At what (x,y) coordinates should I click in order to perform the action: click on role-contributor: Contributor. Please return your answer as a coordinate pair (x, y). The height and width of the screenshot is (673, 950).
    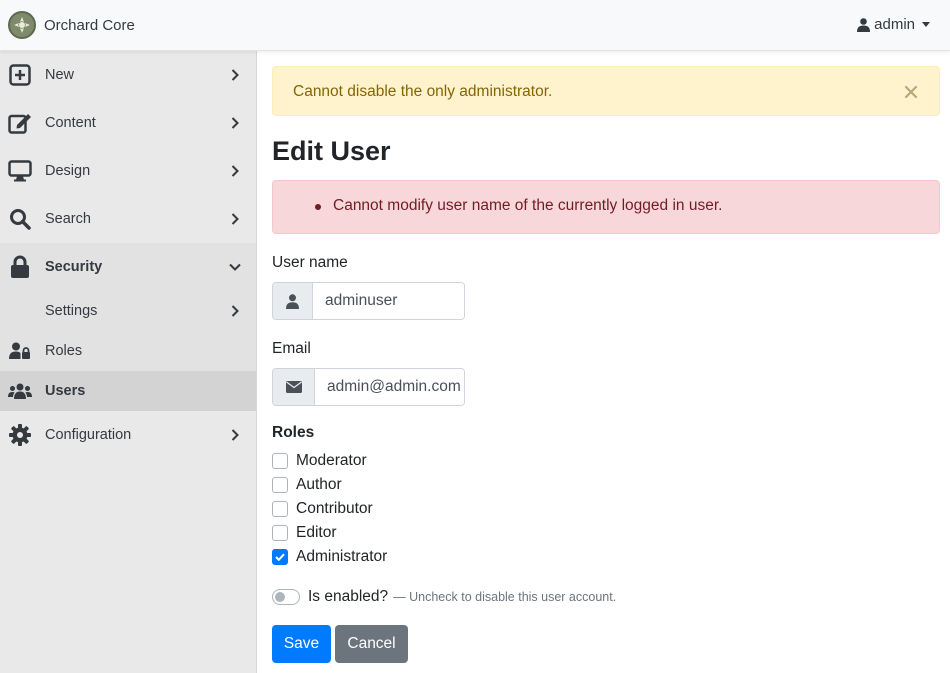
    Looking at the image, I should click on (322, 509).